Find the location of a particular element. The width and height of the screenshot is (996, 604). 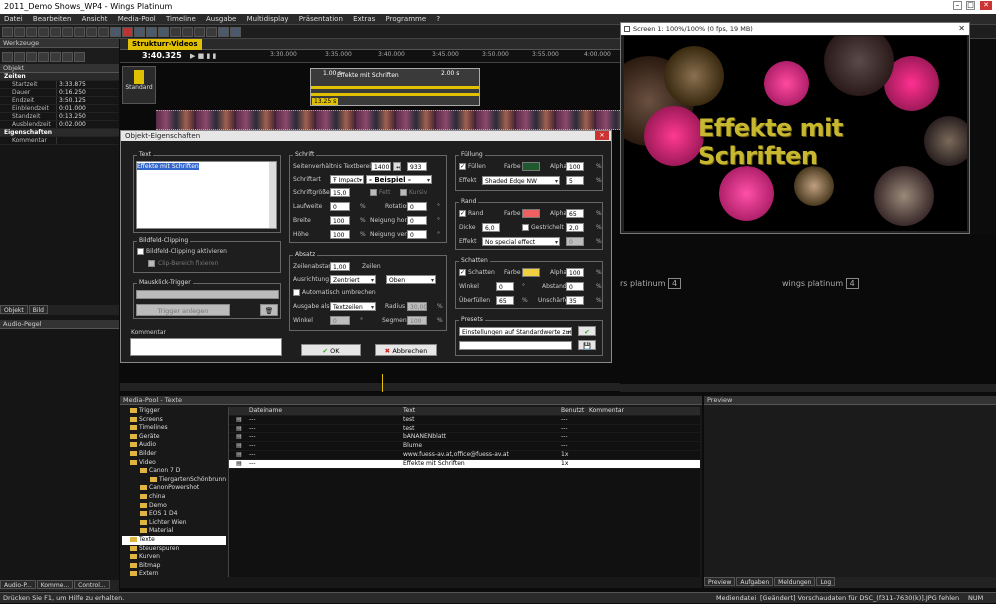

ausrichtung-select: Zentriert is located at coordinates (353, 279).